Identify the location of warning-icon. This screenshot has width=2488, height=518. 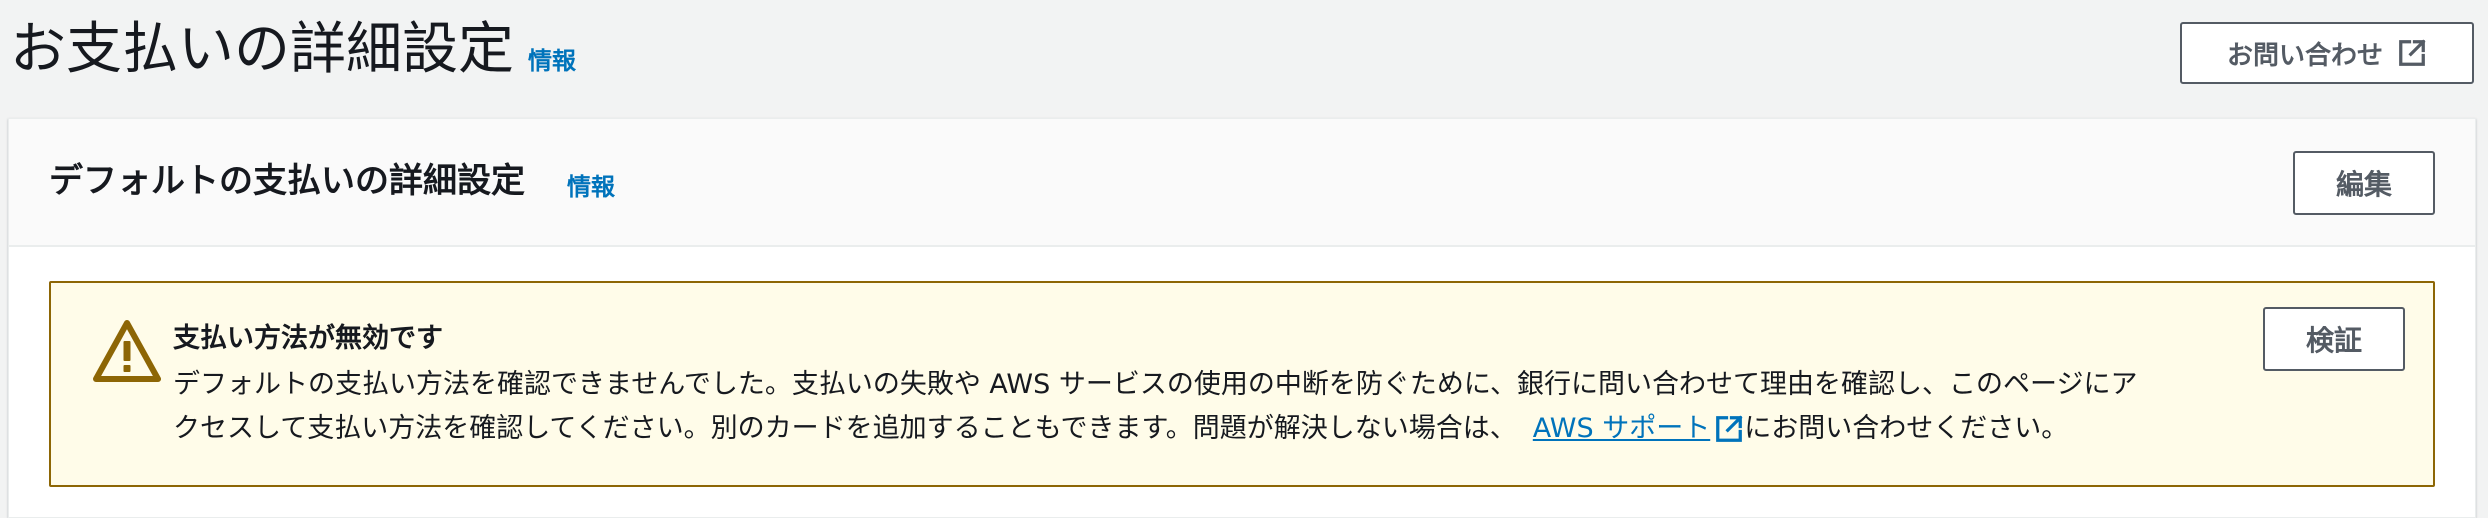
(127, 351).